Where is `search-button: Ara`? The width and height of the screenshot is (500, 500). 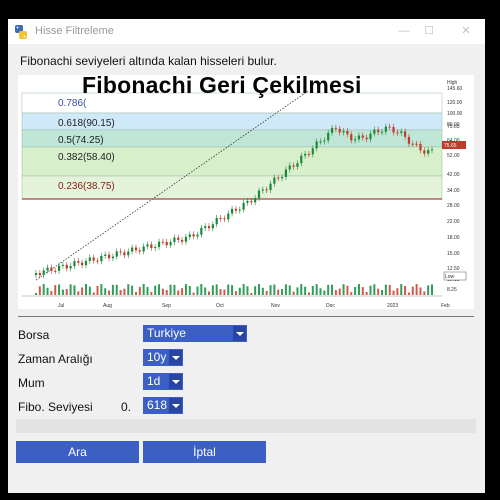 search-button: Ara is located at coordinates (77, 452).